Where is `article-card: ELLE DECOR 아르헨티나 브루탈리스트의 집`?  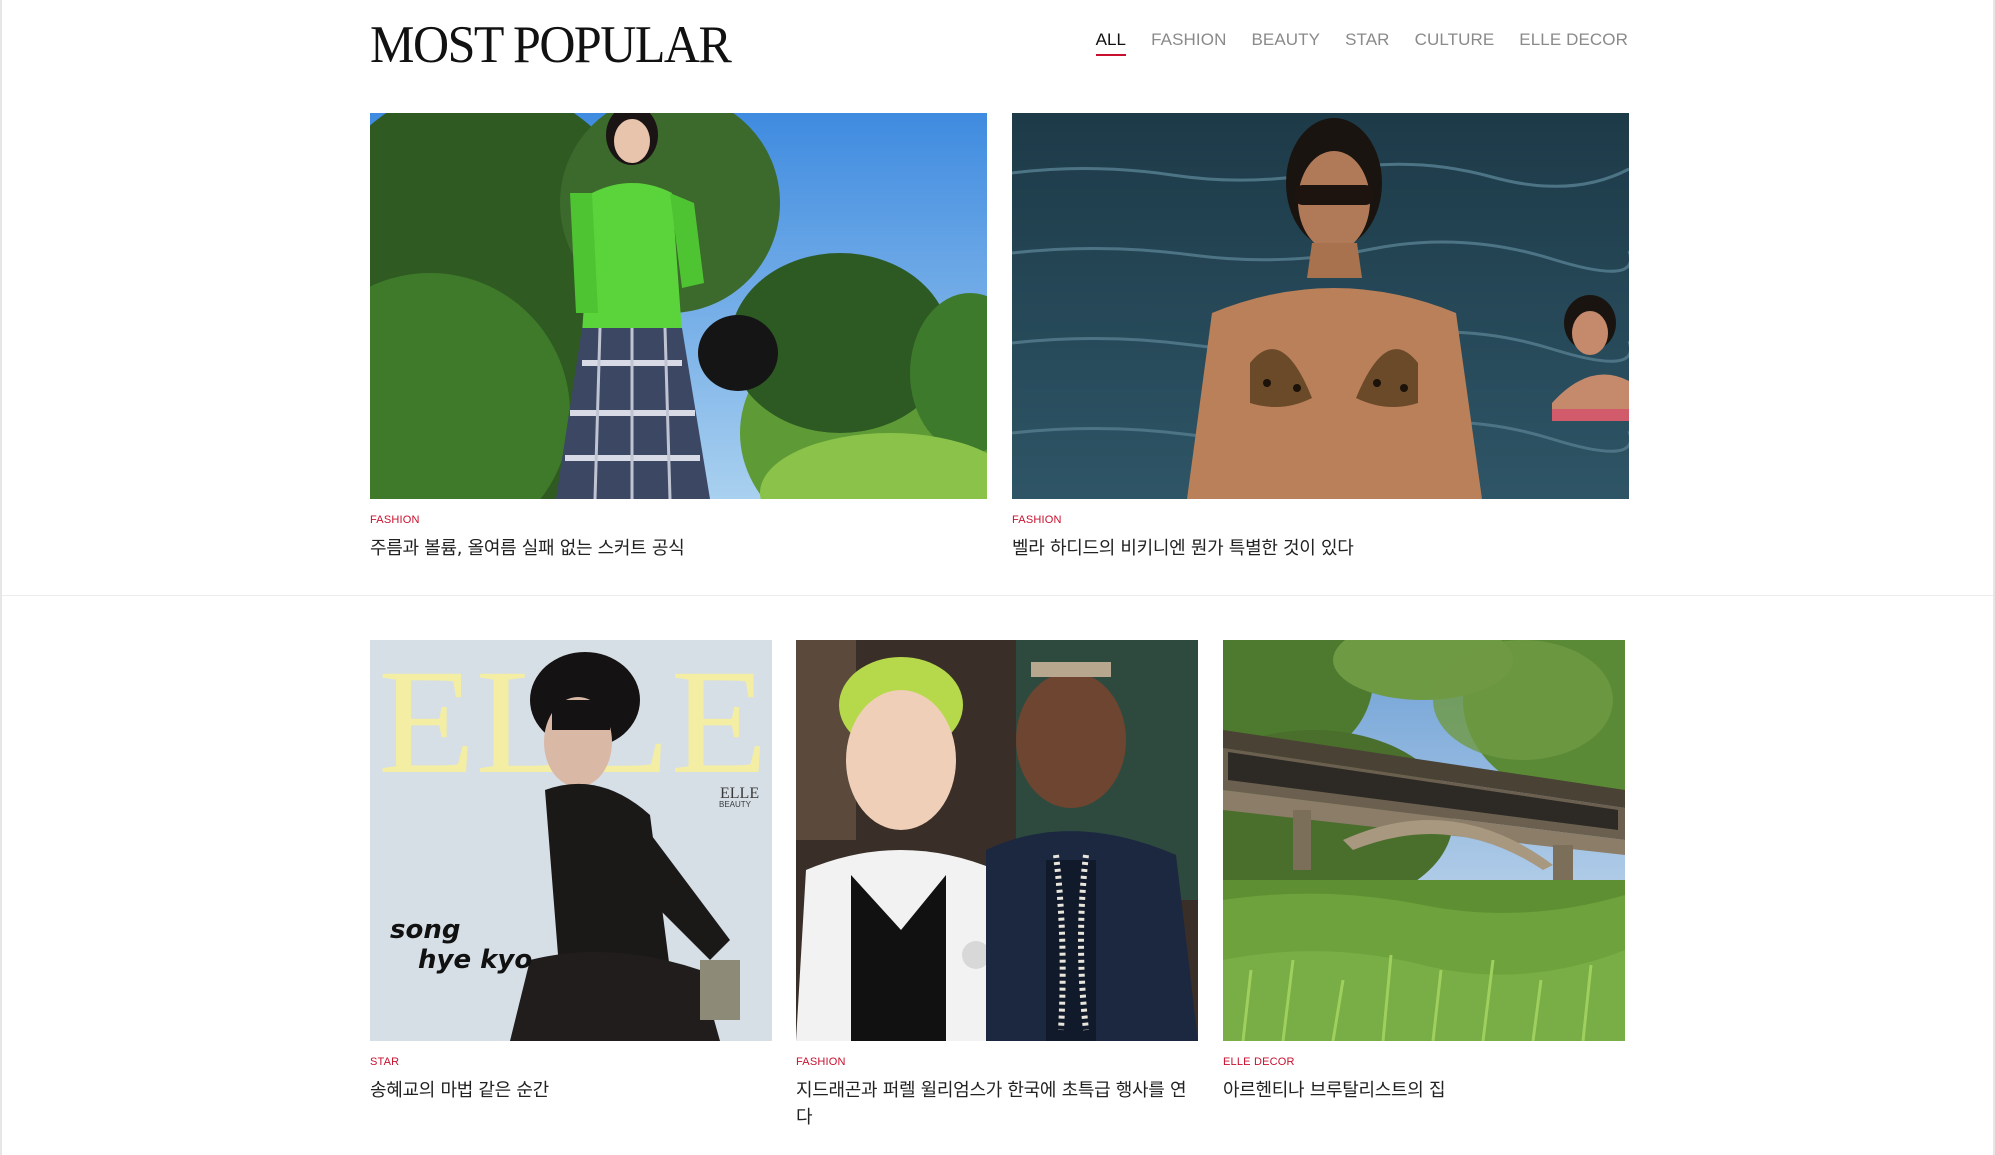
article-card: ELLE DECOR 아르헨티나 브루탈리스트의 집 is located at coordinates (1424, 872).